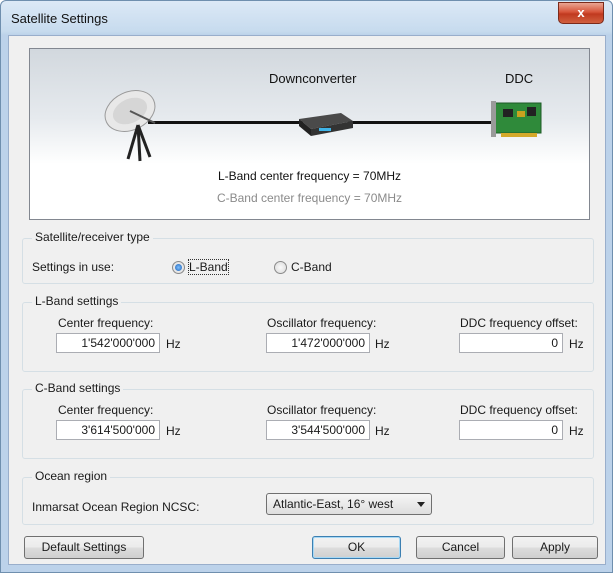 The image size is (613, 573). I want to click on cband-center-label: Center frequency:, so click(106, 410).